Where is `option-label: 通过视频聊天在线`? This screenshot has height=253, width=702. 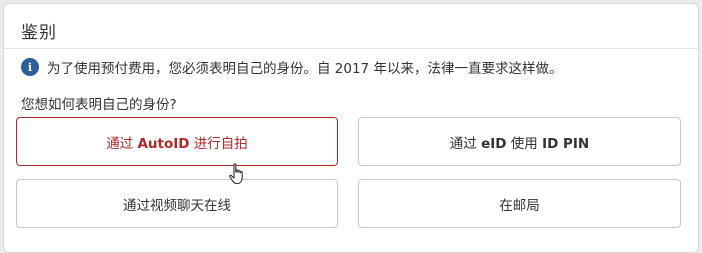 option-label: 通过视频聊天在线 is located at coordinates (177, 205).